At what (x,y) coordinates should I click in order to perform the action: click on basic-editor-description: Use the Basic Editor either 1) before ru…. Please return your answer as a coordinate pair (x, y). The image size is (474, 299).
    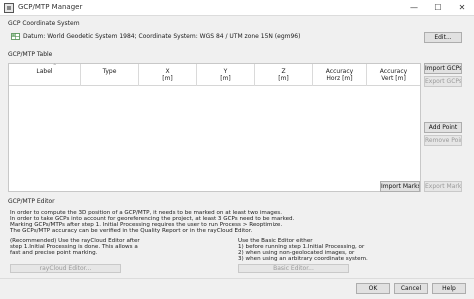
    Looking at the image, I should click on (303, 250).